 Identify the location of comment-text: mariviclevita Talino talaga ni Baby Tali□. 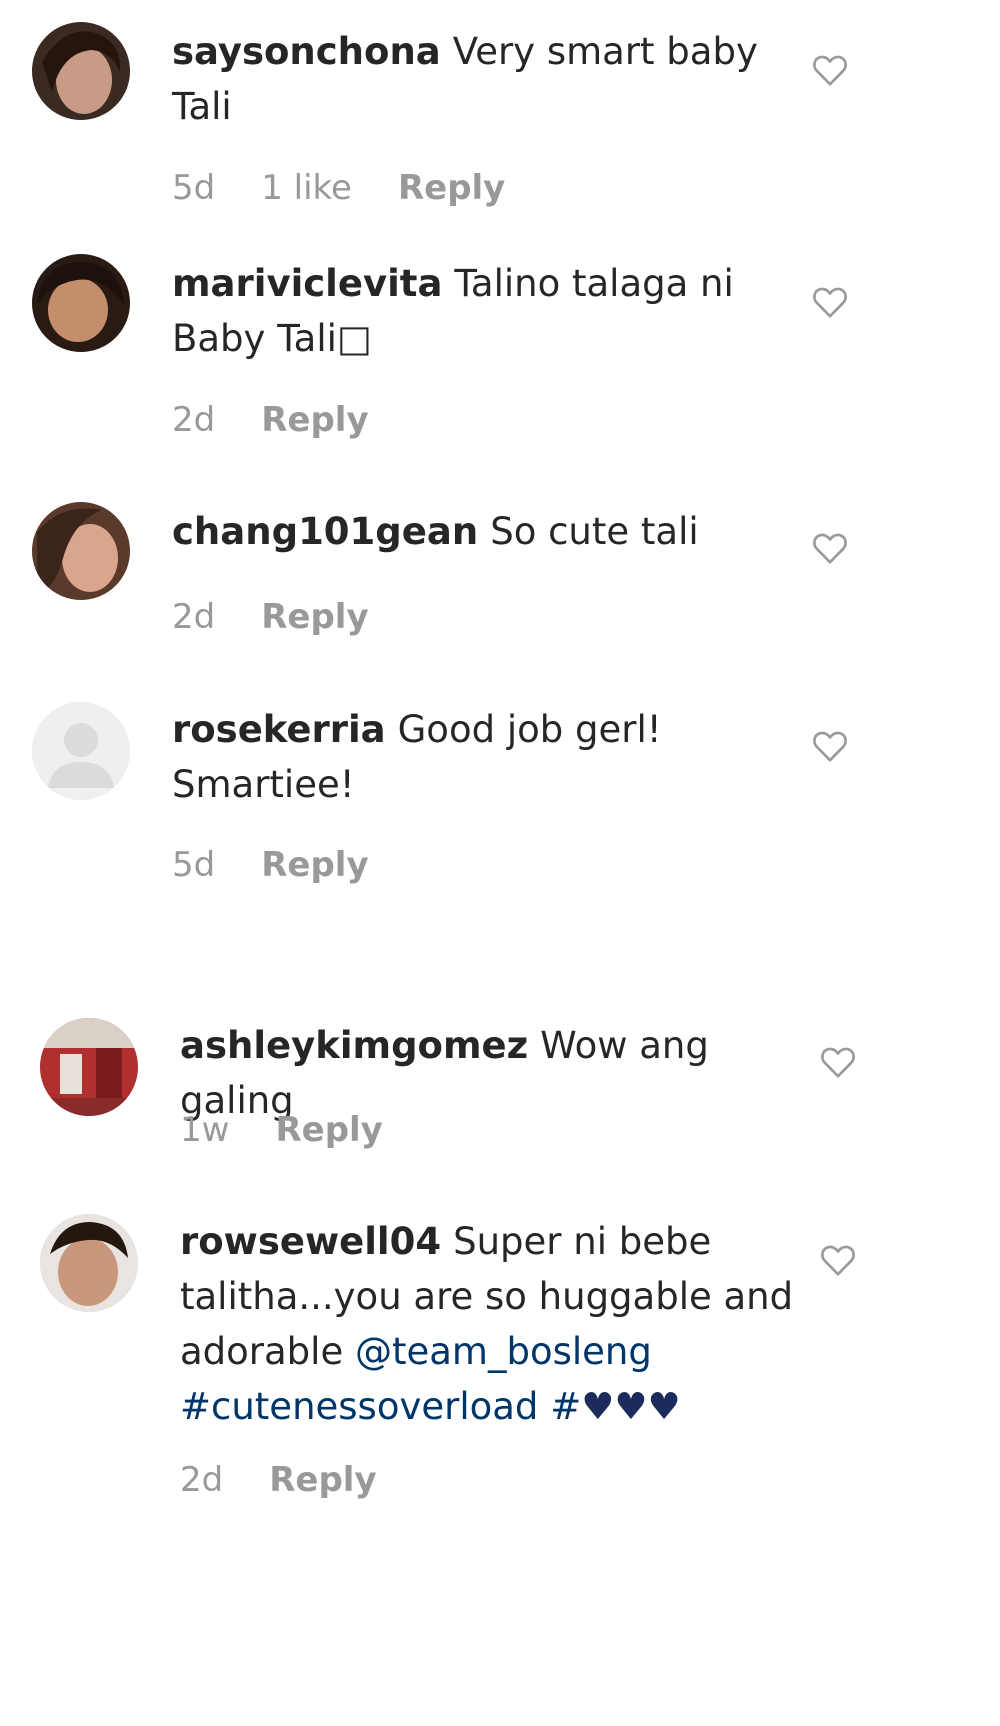
(492, 311).